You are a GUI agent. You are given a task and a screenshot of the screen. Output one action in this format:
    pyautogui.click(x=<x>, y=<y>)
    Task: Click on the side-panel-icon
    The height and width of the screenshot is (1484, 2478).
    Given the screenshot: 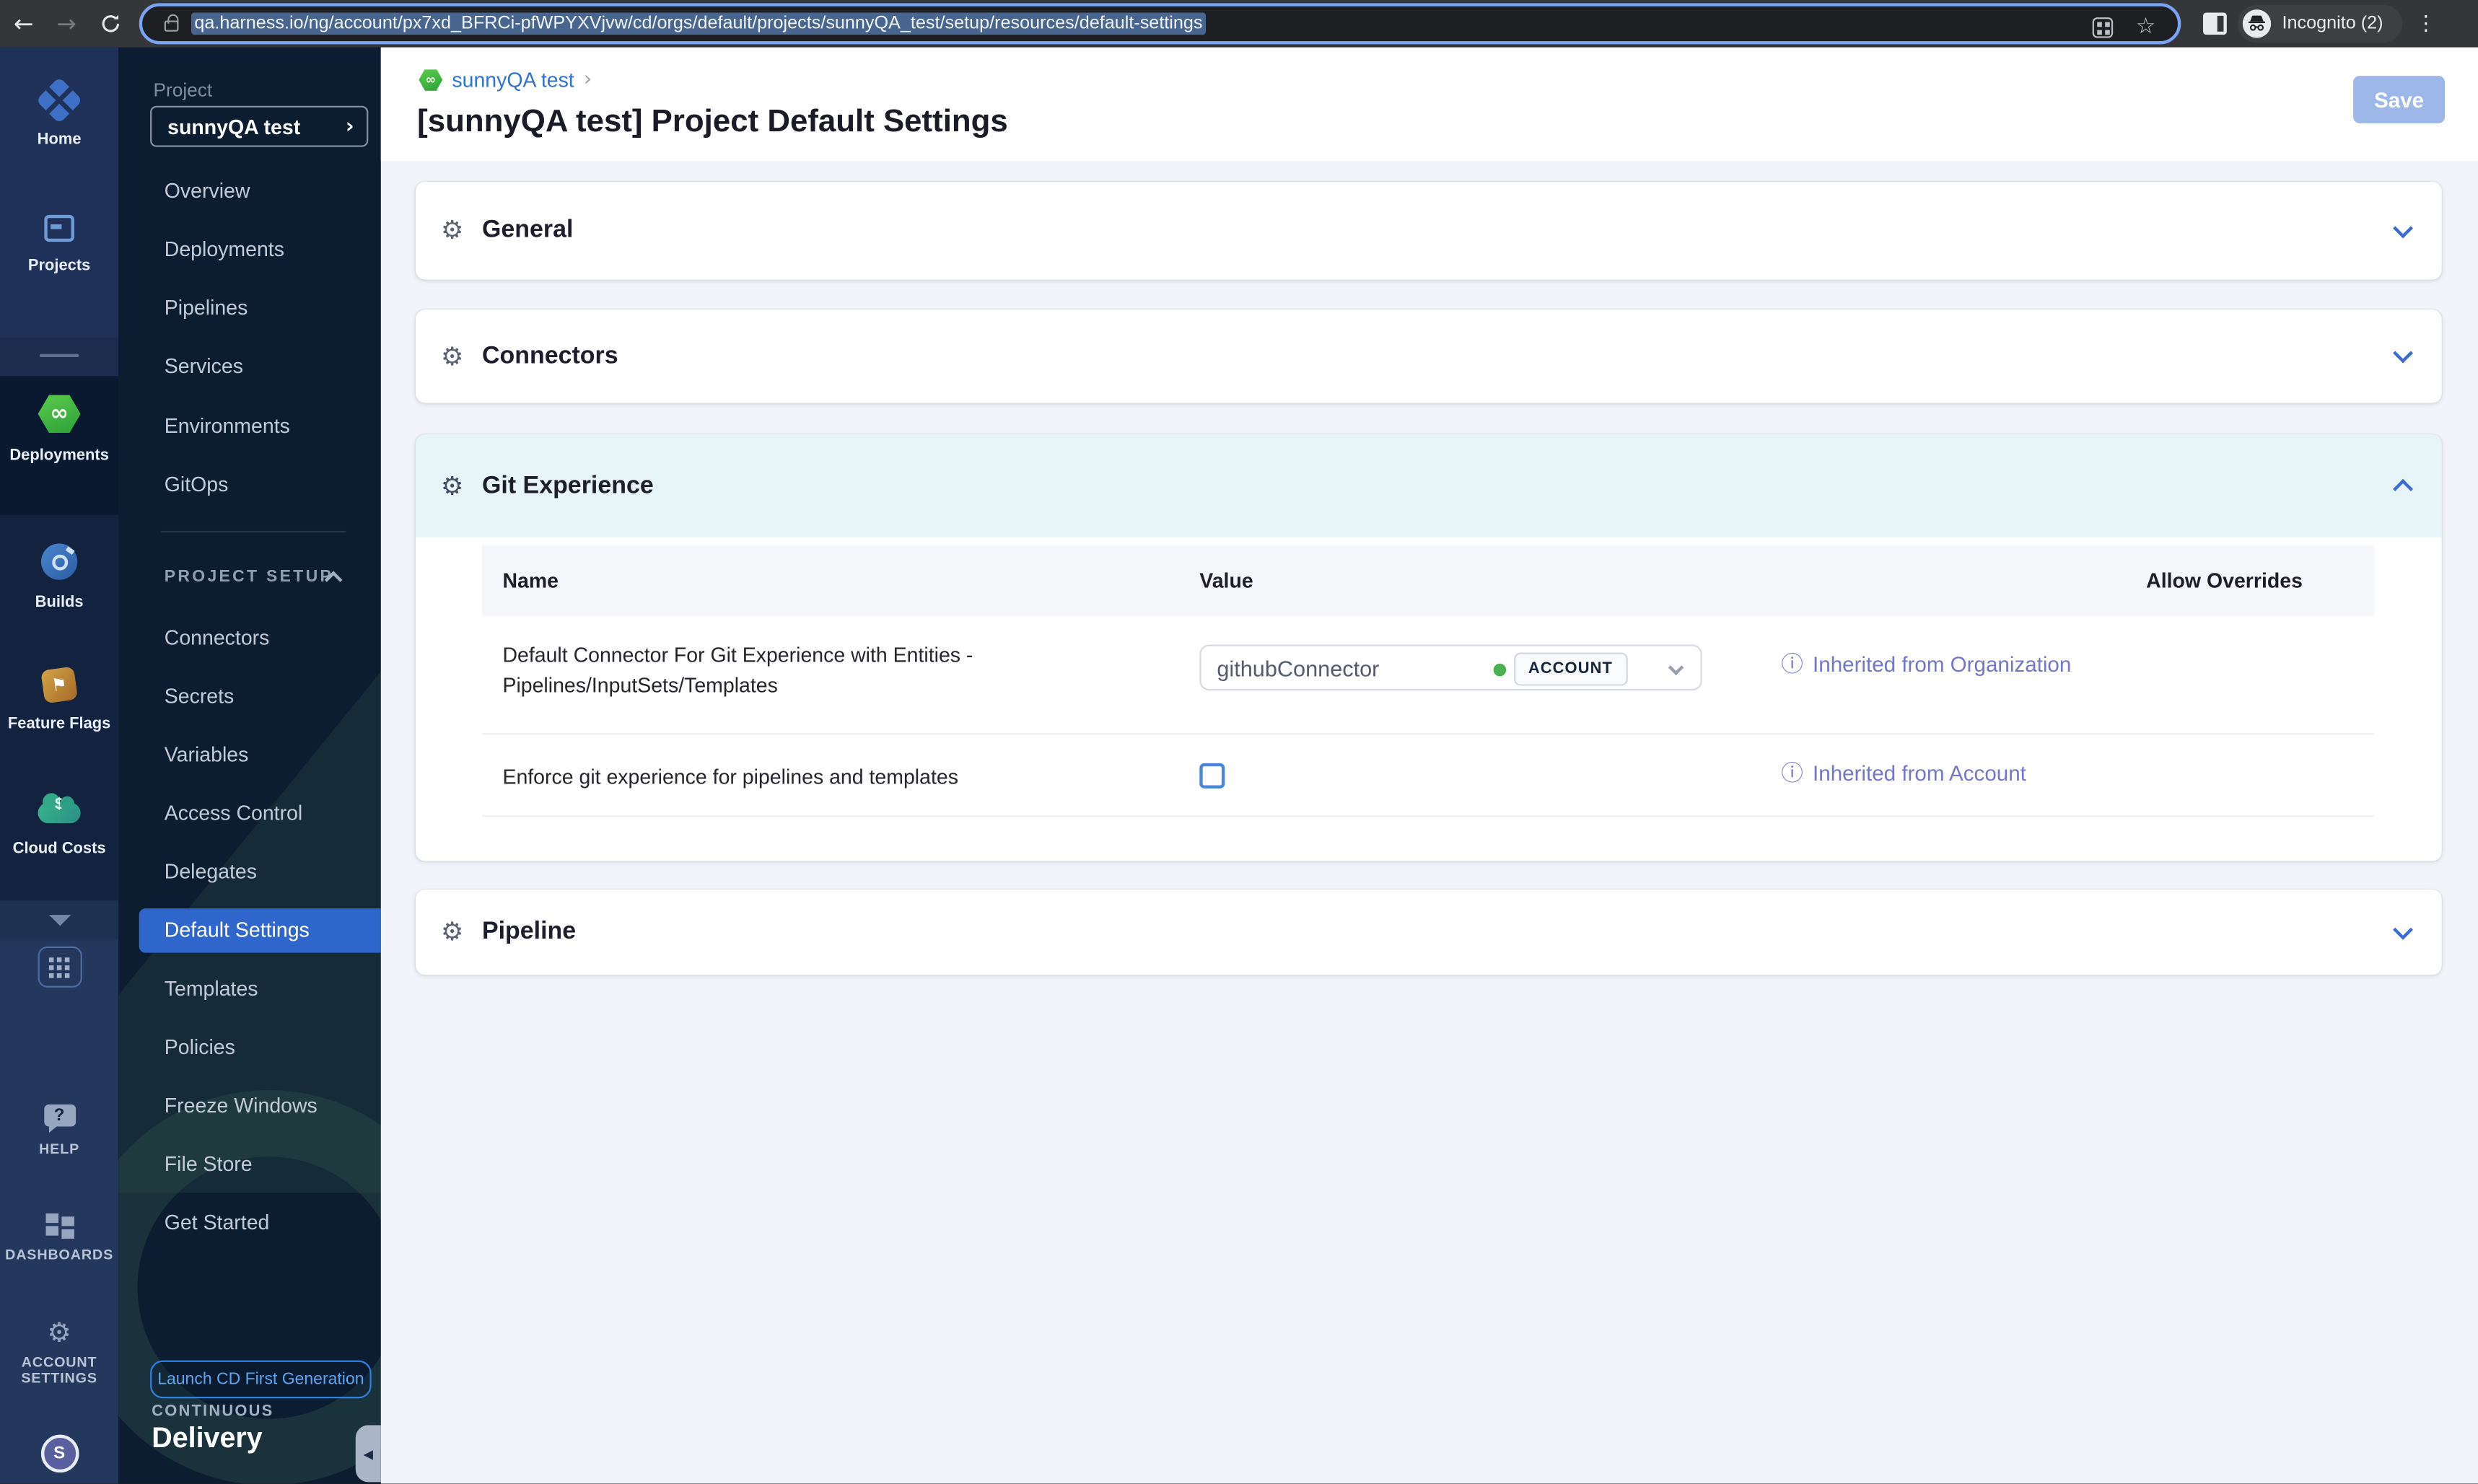 What is the action you would take?
    pyautogui.click(x=2214, y=23)
    